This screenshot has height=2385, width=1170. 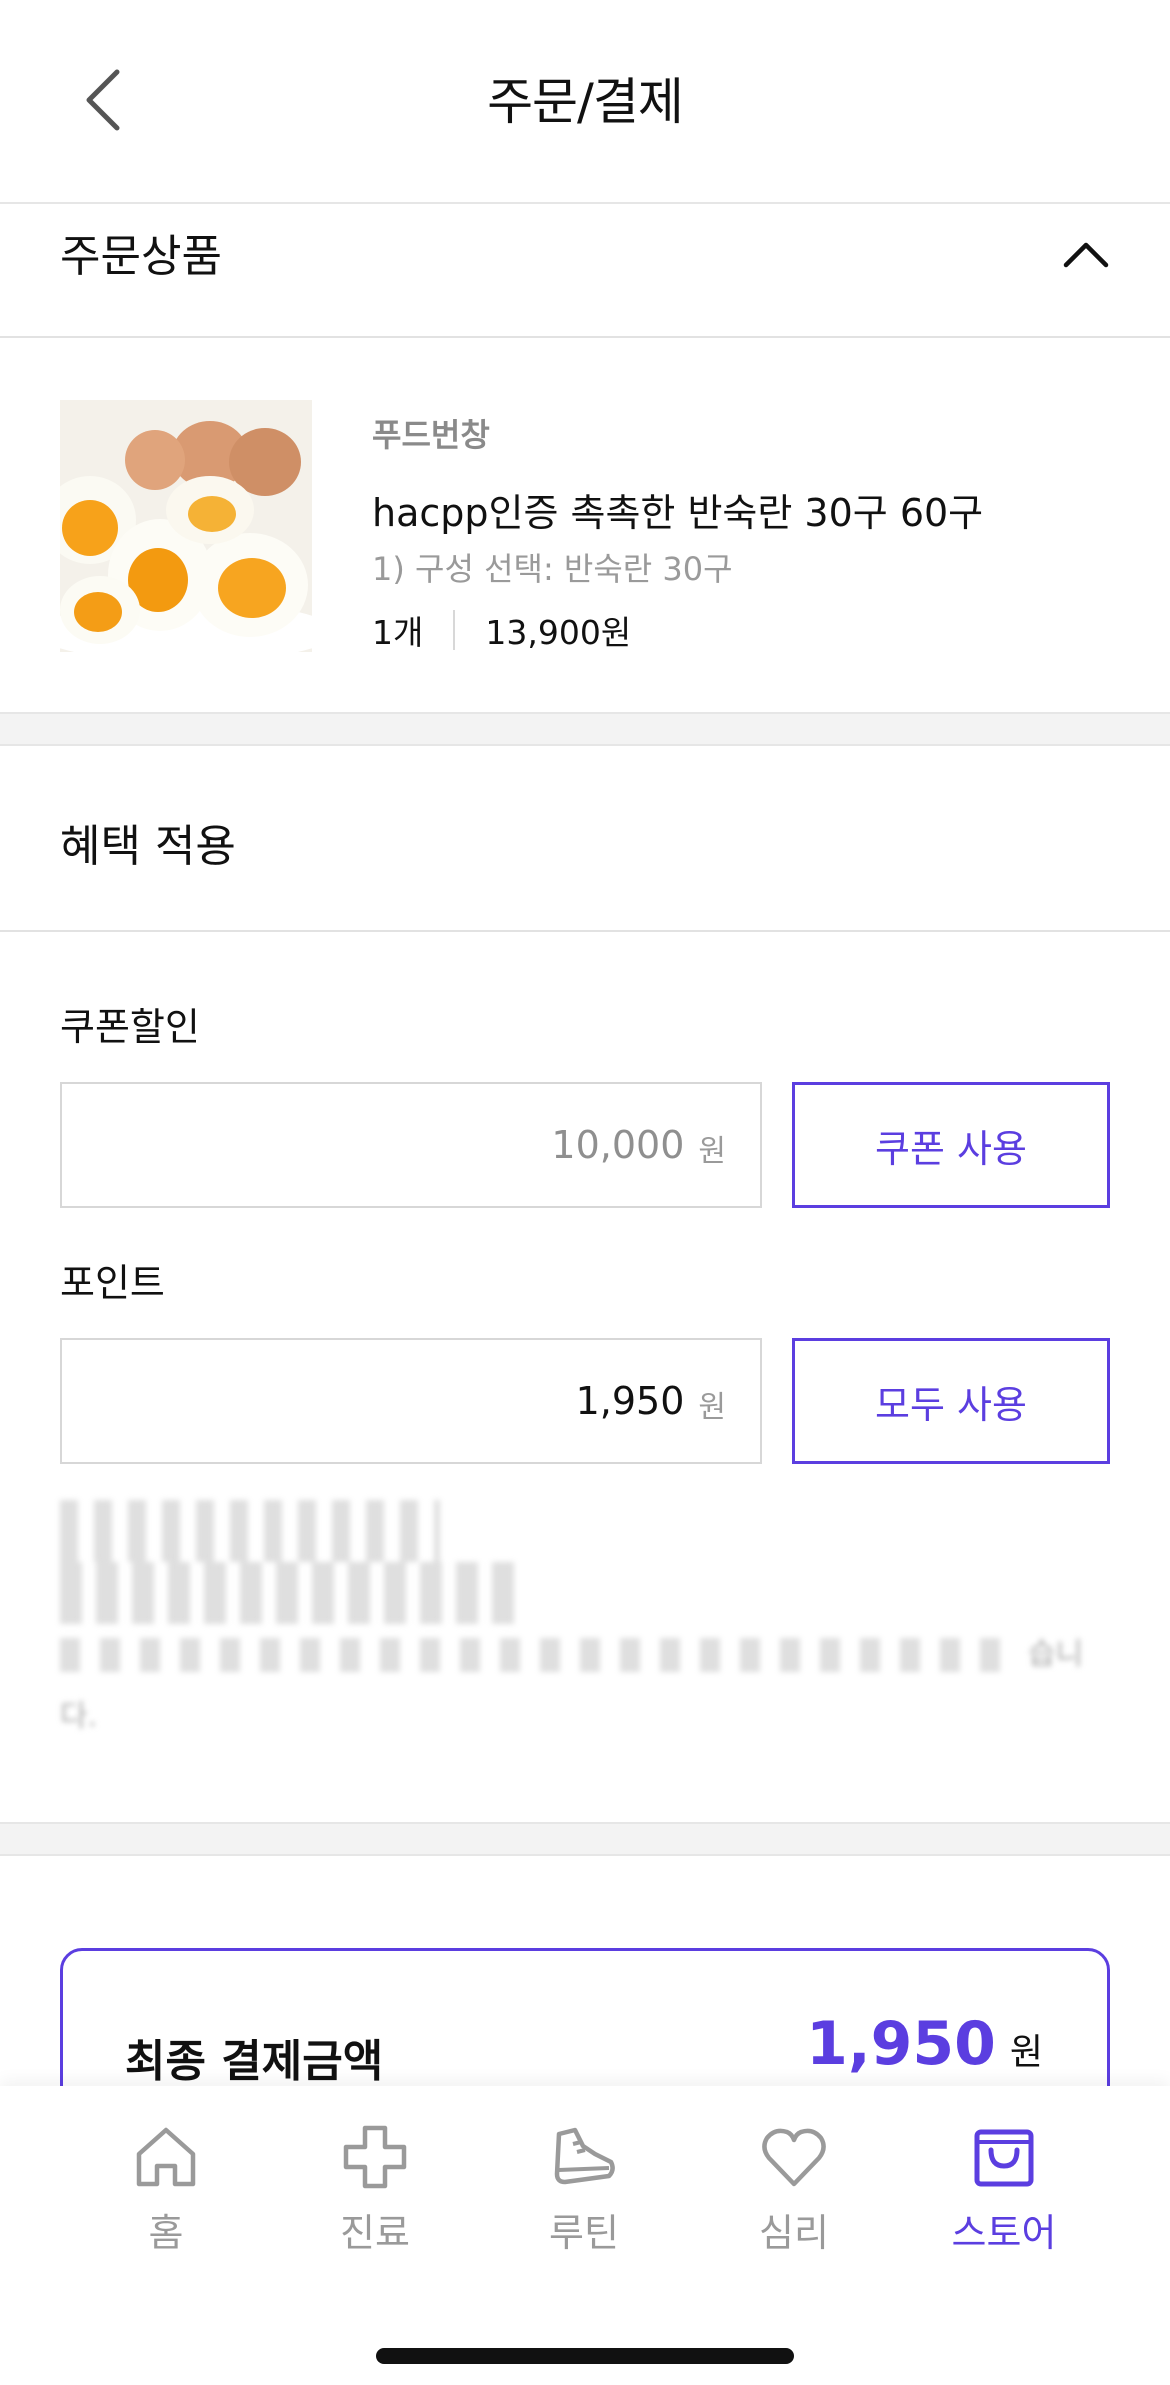 I want to click on point-input: 1,950 원, so click(x=411, y=1401).